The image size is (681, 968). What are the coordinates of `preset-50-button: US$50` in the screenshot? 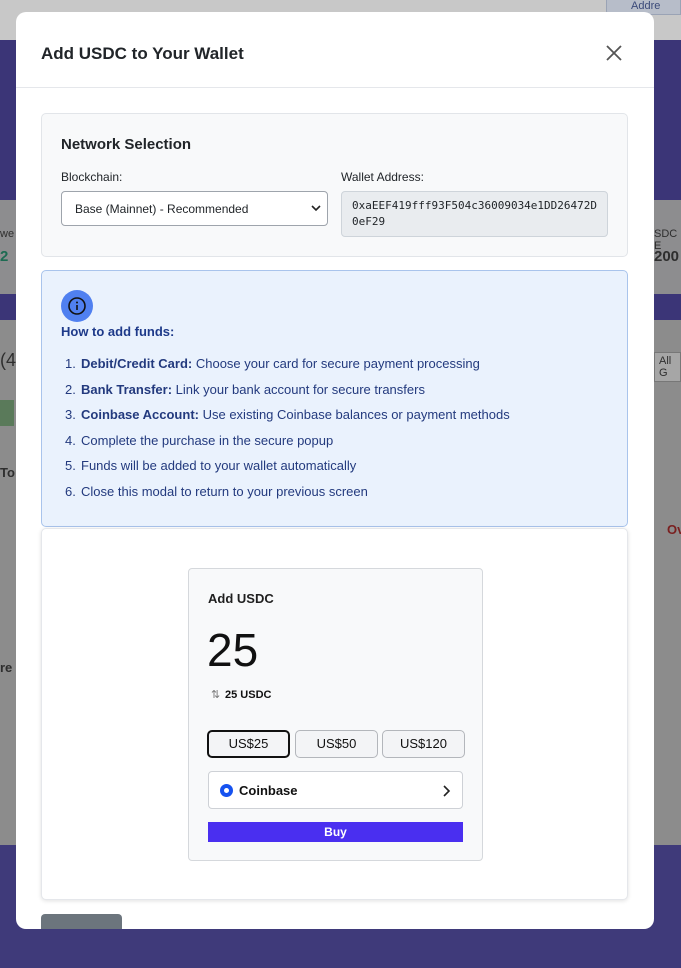 It's located at (336, 744).